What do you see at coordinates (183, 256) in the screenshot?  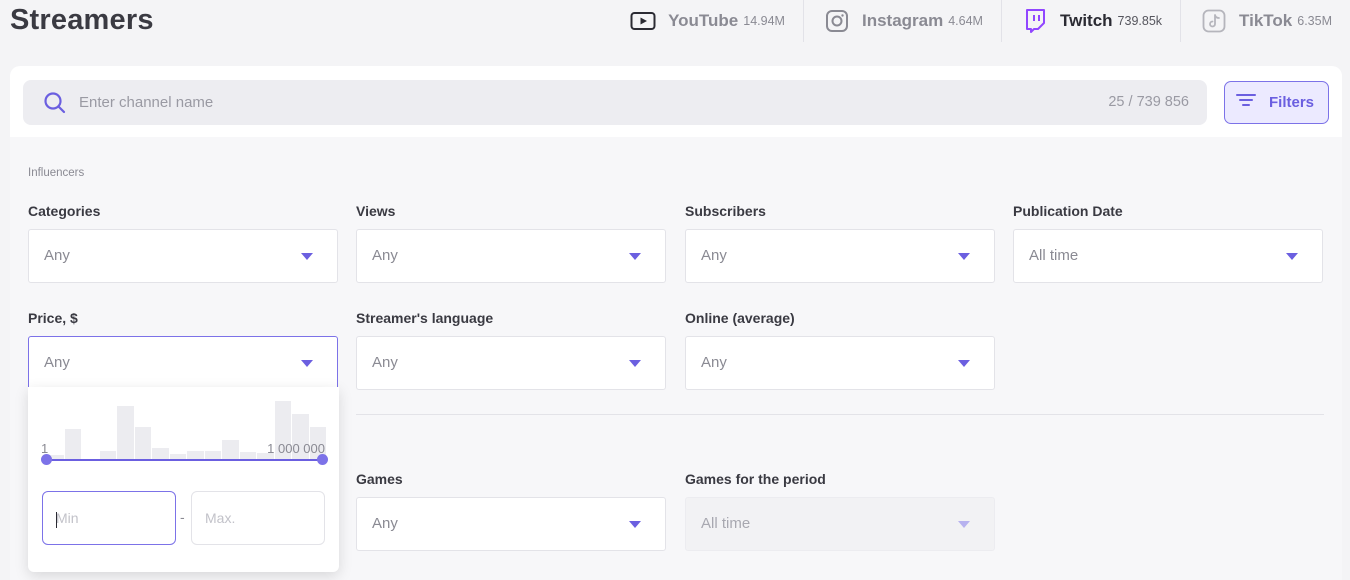 I see `categories-select: Any` at bounding box center [183, 256].